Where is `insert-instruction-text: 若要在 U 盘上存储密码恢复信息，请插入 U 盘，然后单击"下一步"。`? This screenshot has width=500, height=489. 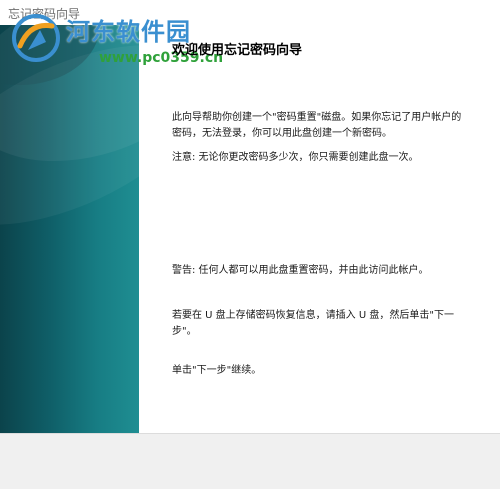 insert-instruction-text: 若要在 U 盘上存储密码恢复信息，请插入 U 盘，然后单击"下一步"。 is located at coordinates (313, 323).